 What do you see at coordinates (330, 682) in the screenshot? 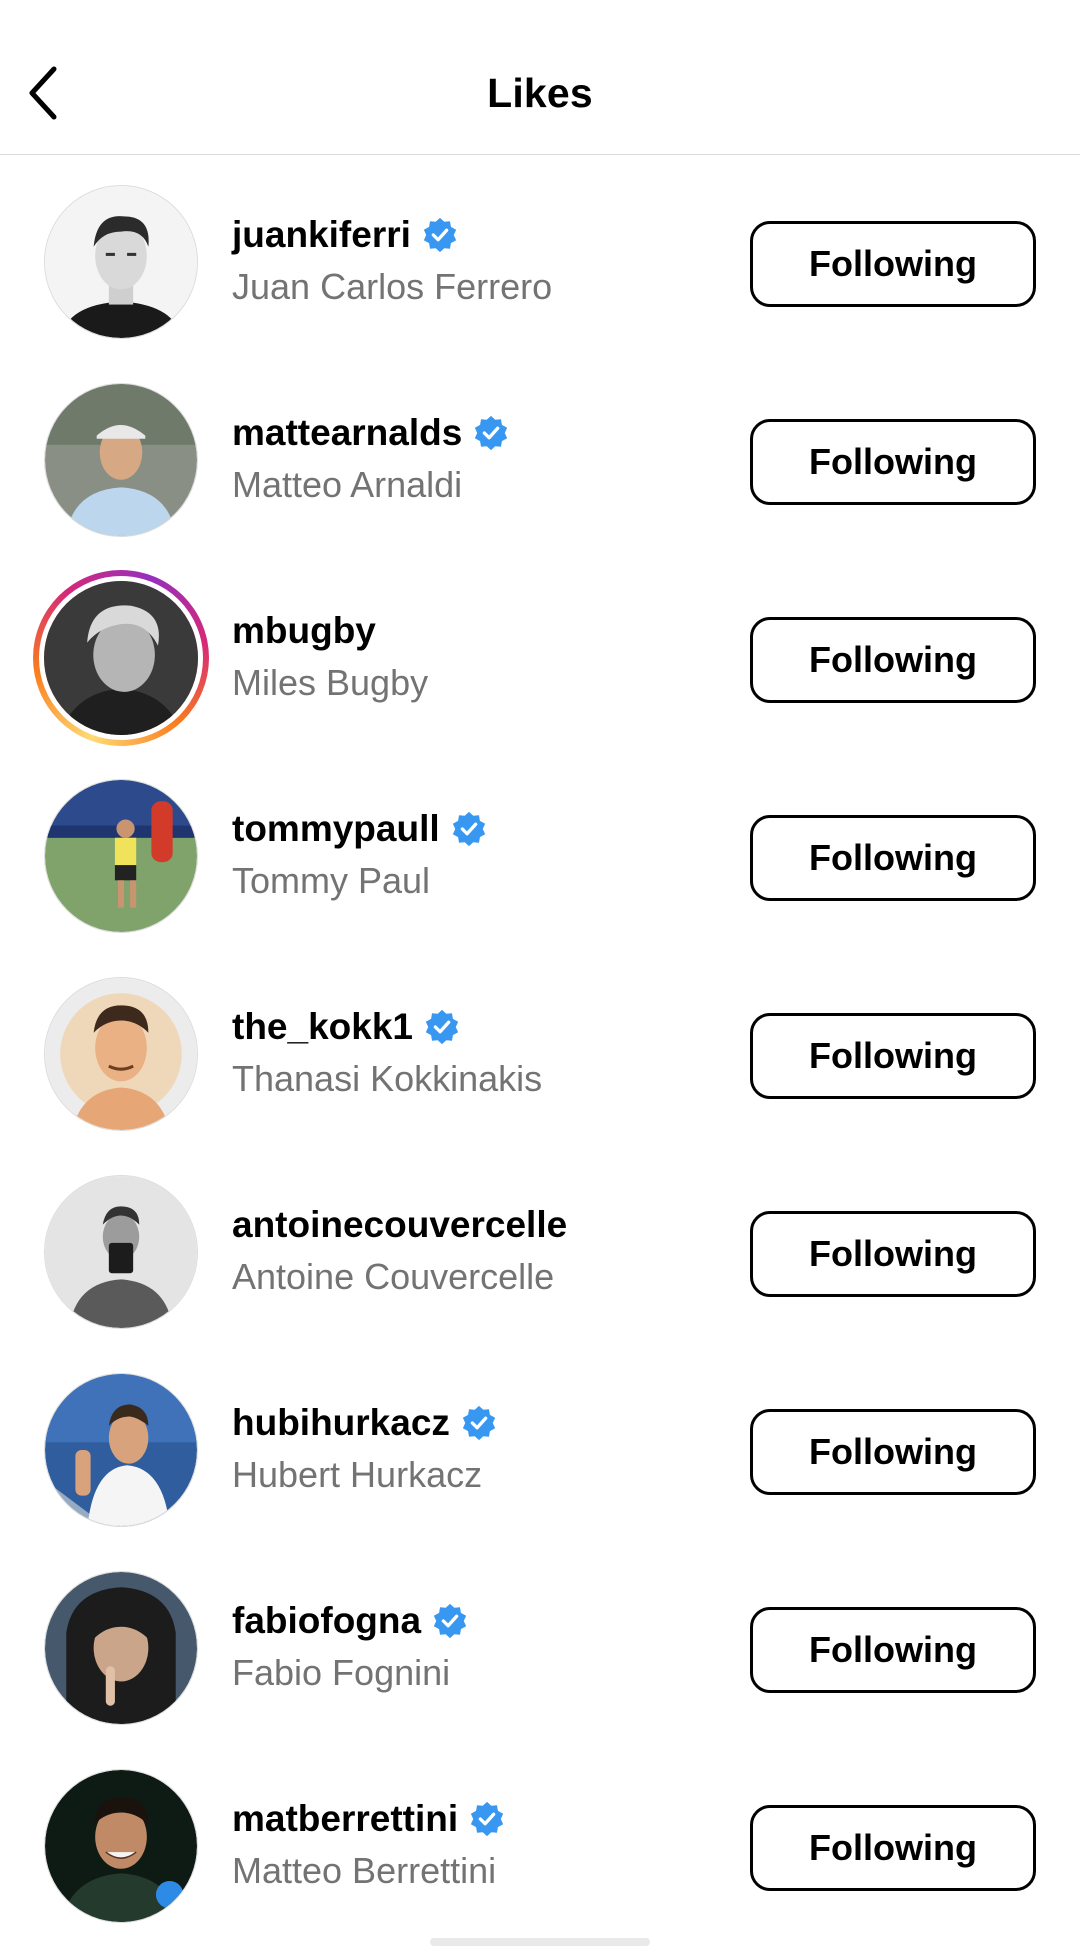
I see `full-name: Miles Bugby` at bounding box center [330, 682].